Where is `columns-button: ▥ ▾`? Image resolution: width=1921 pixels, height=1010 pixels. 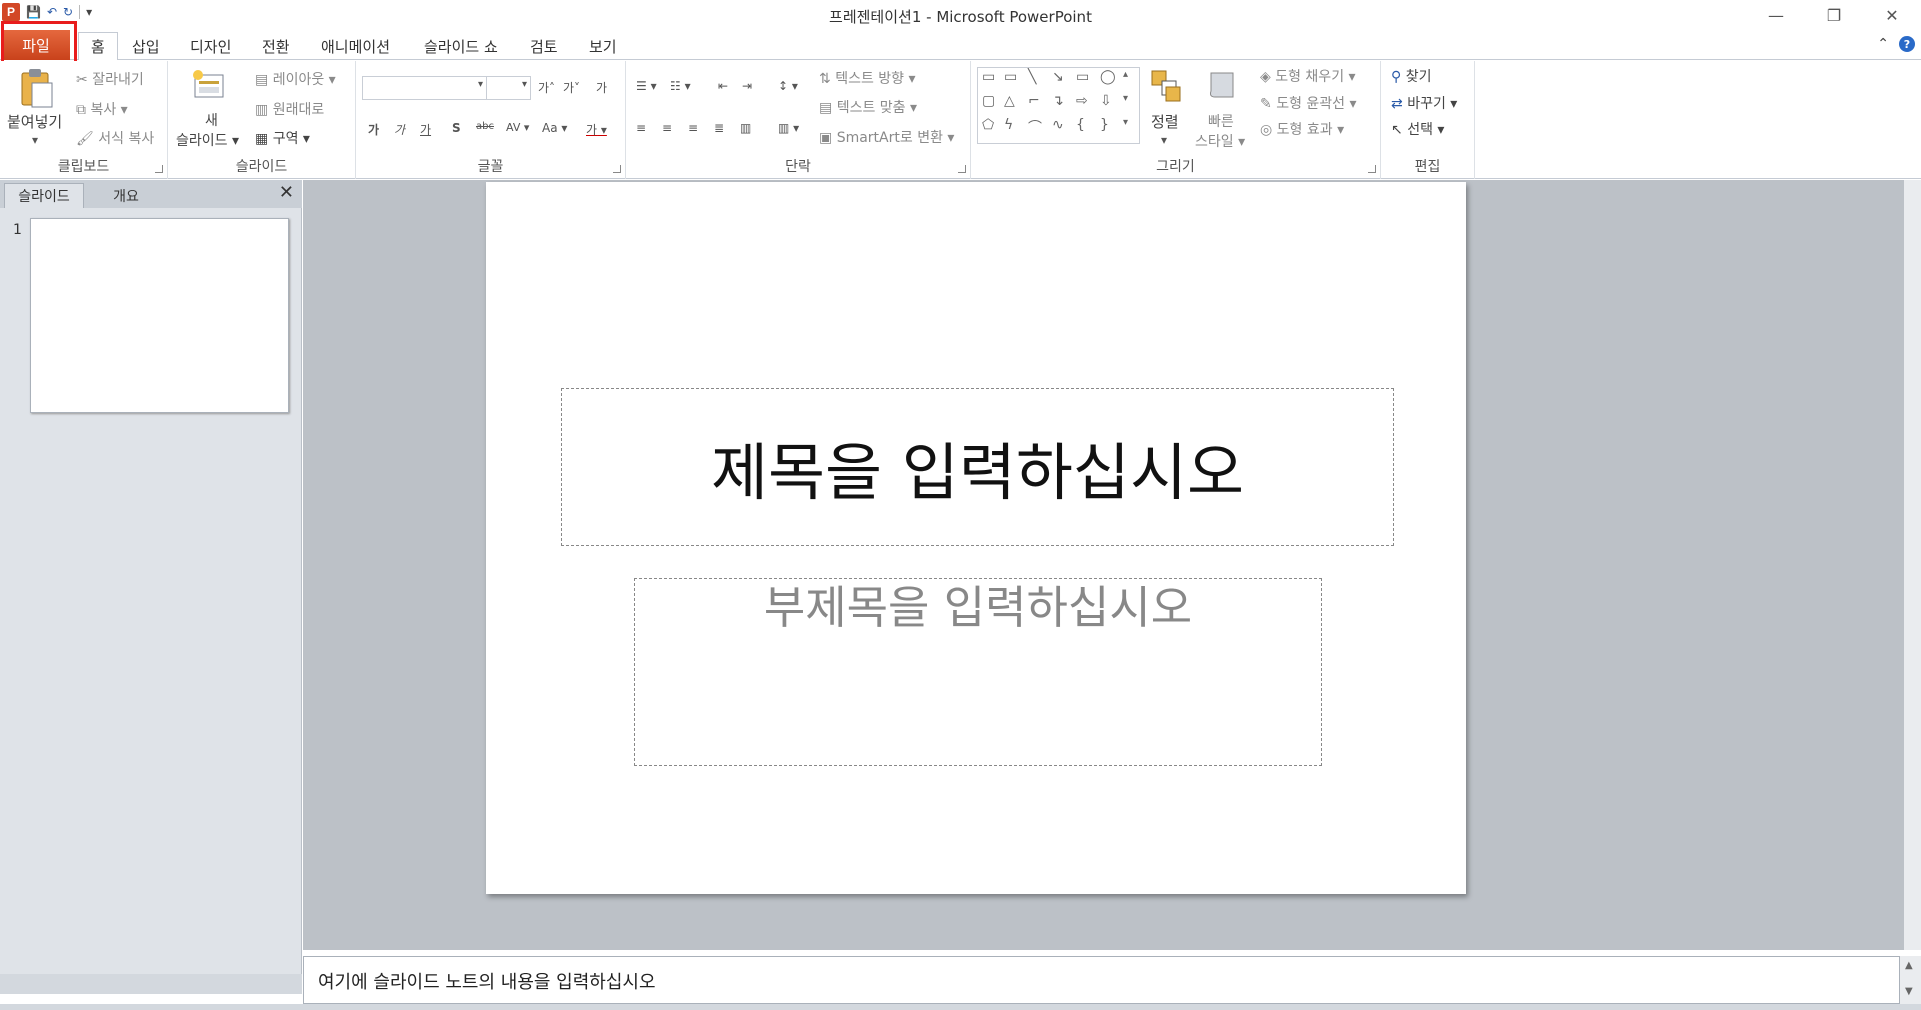
columns-button: ▥ ▾ is located at coordinates (788, 128).